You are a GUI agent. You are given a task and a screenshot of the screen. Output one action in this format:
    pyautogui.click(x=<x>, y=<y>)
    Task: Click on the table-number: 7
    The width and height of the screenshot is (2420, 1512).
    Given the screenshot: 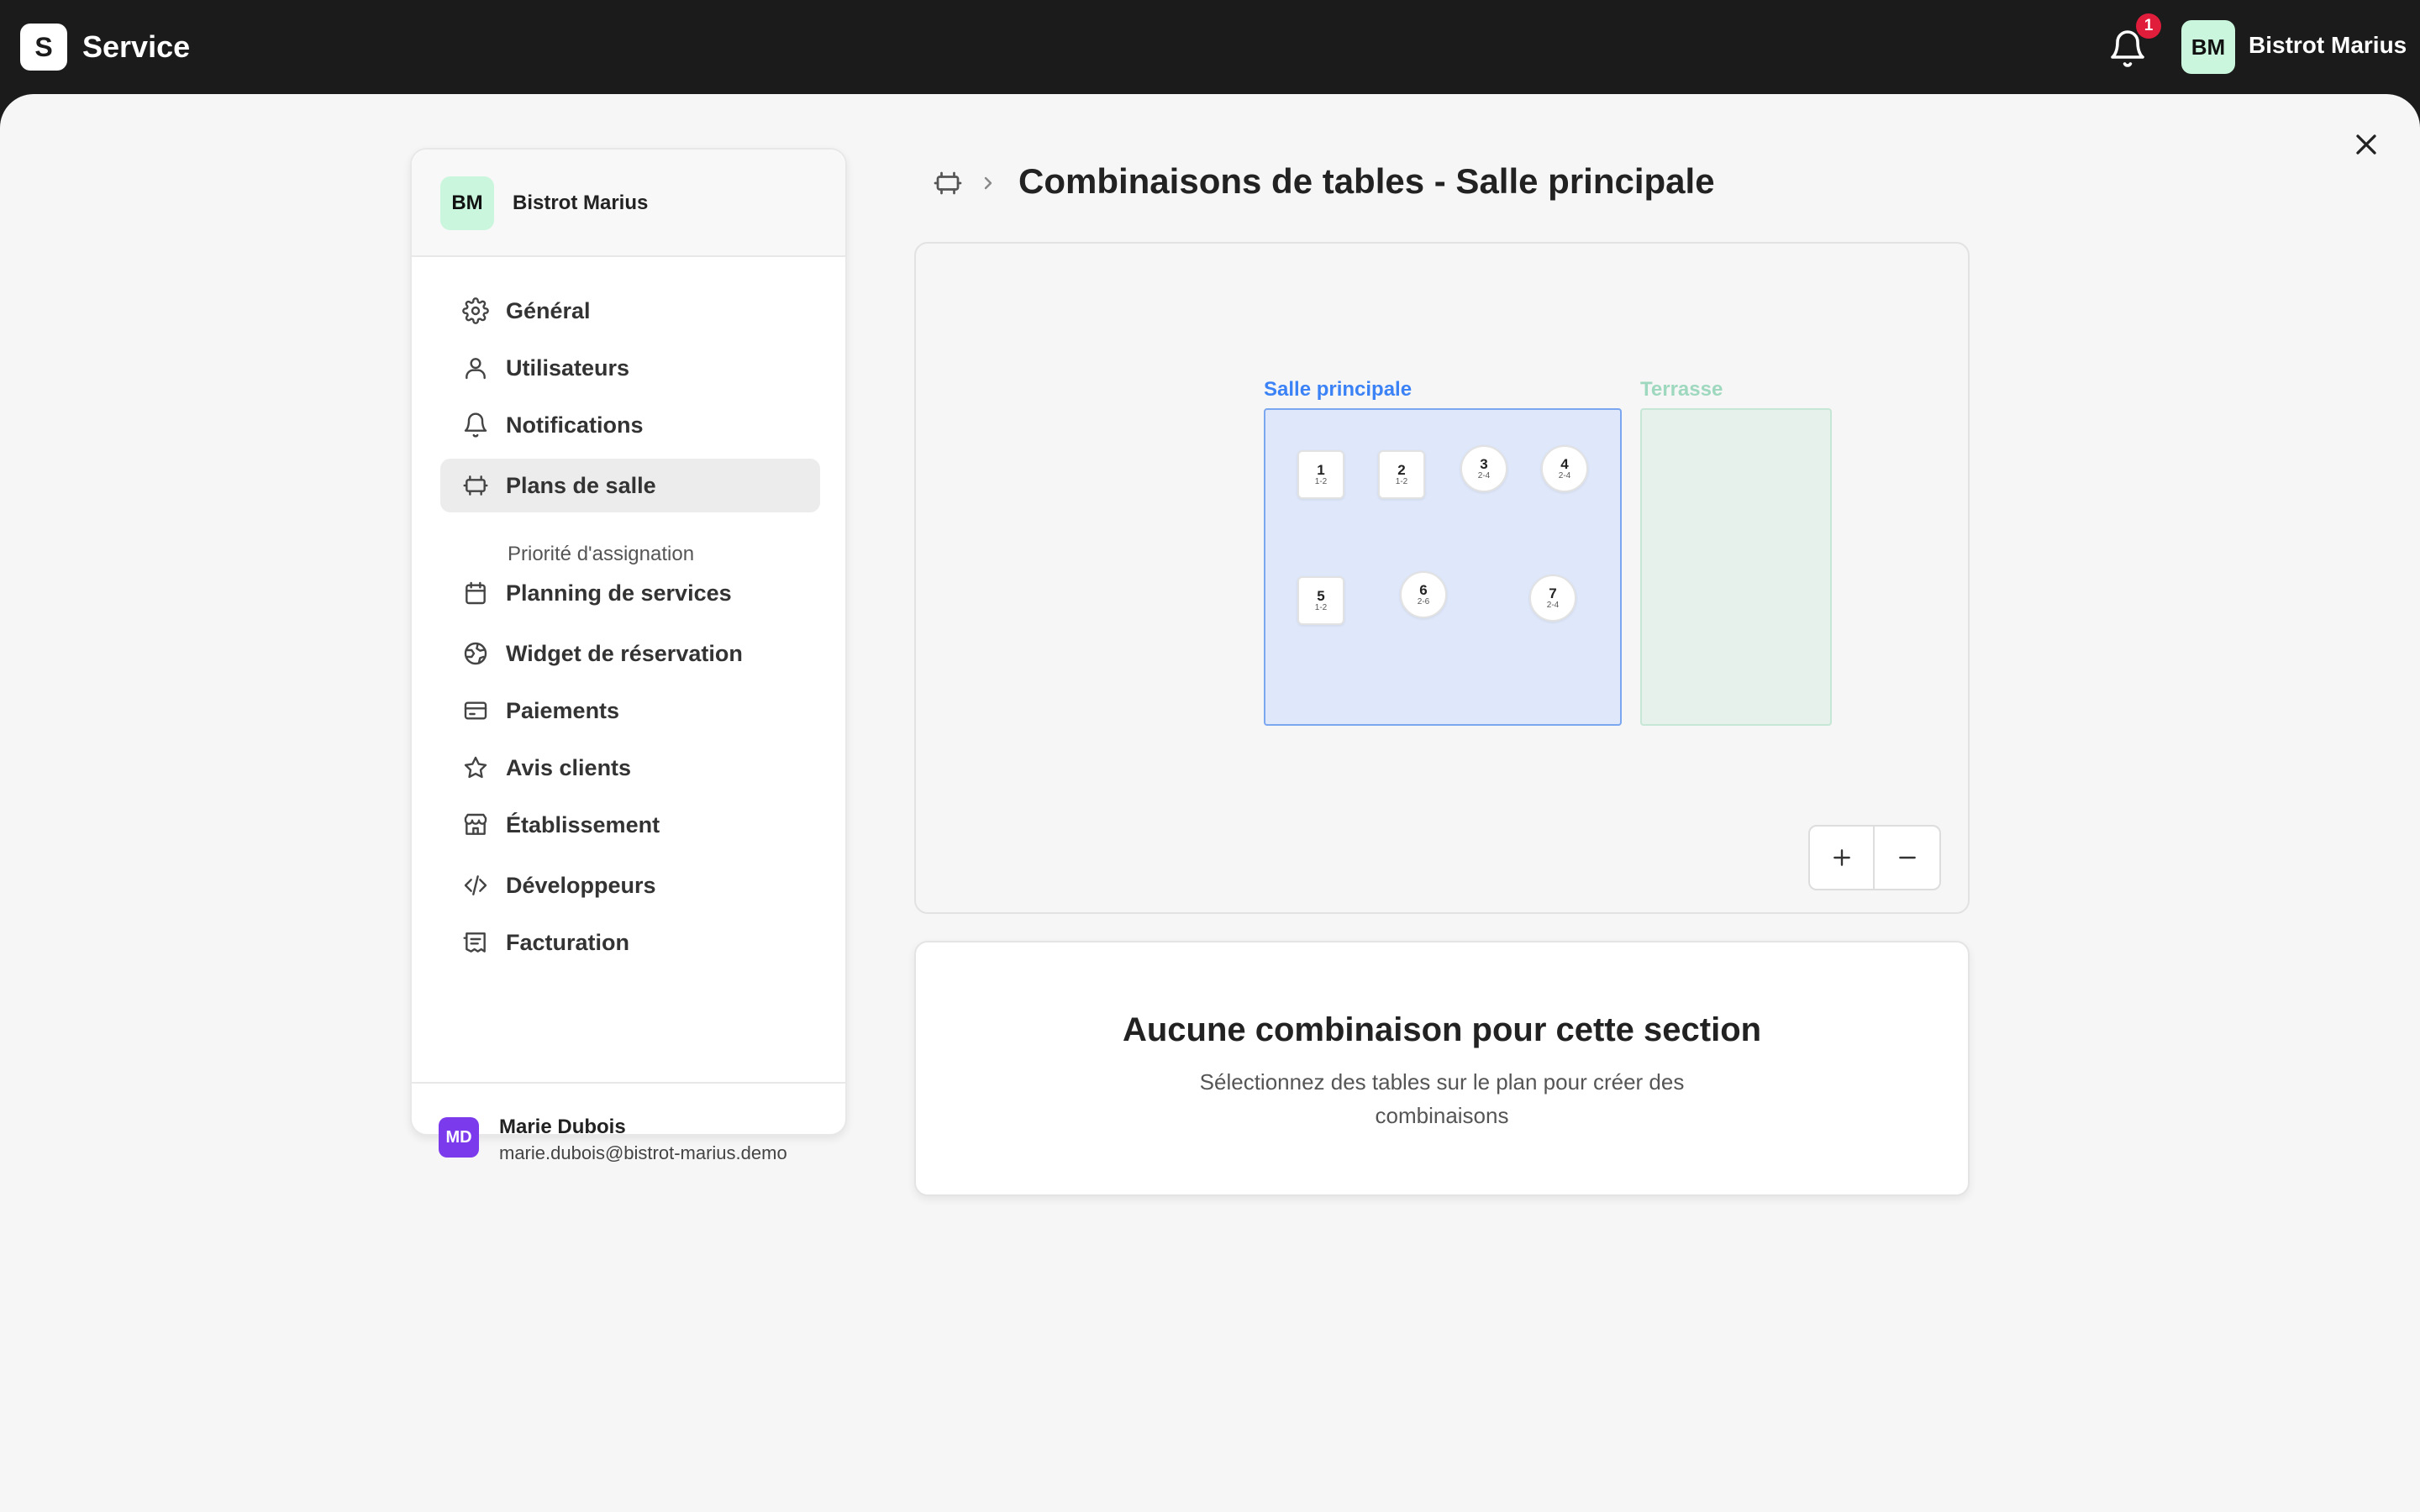 What is the action you would take?
    pyautogui.click(x=1553, y=593)
    